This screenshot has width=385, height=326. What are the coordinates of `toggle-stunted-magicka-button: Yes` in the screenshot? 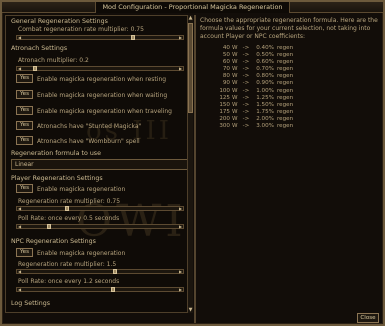 It's located at (24, 125).